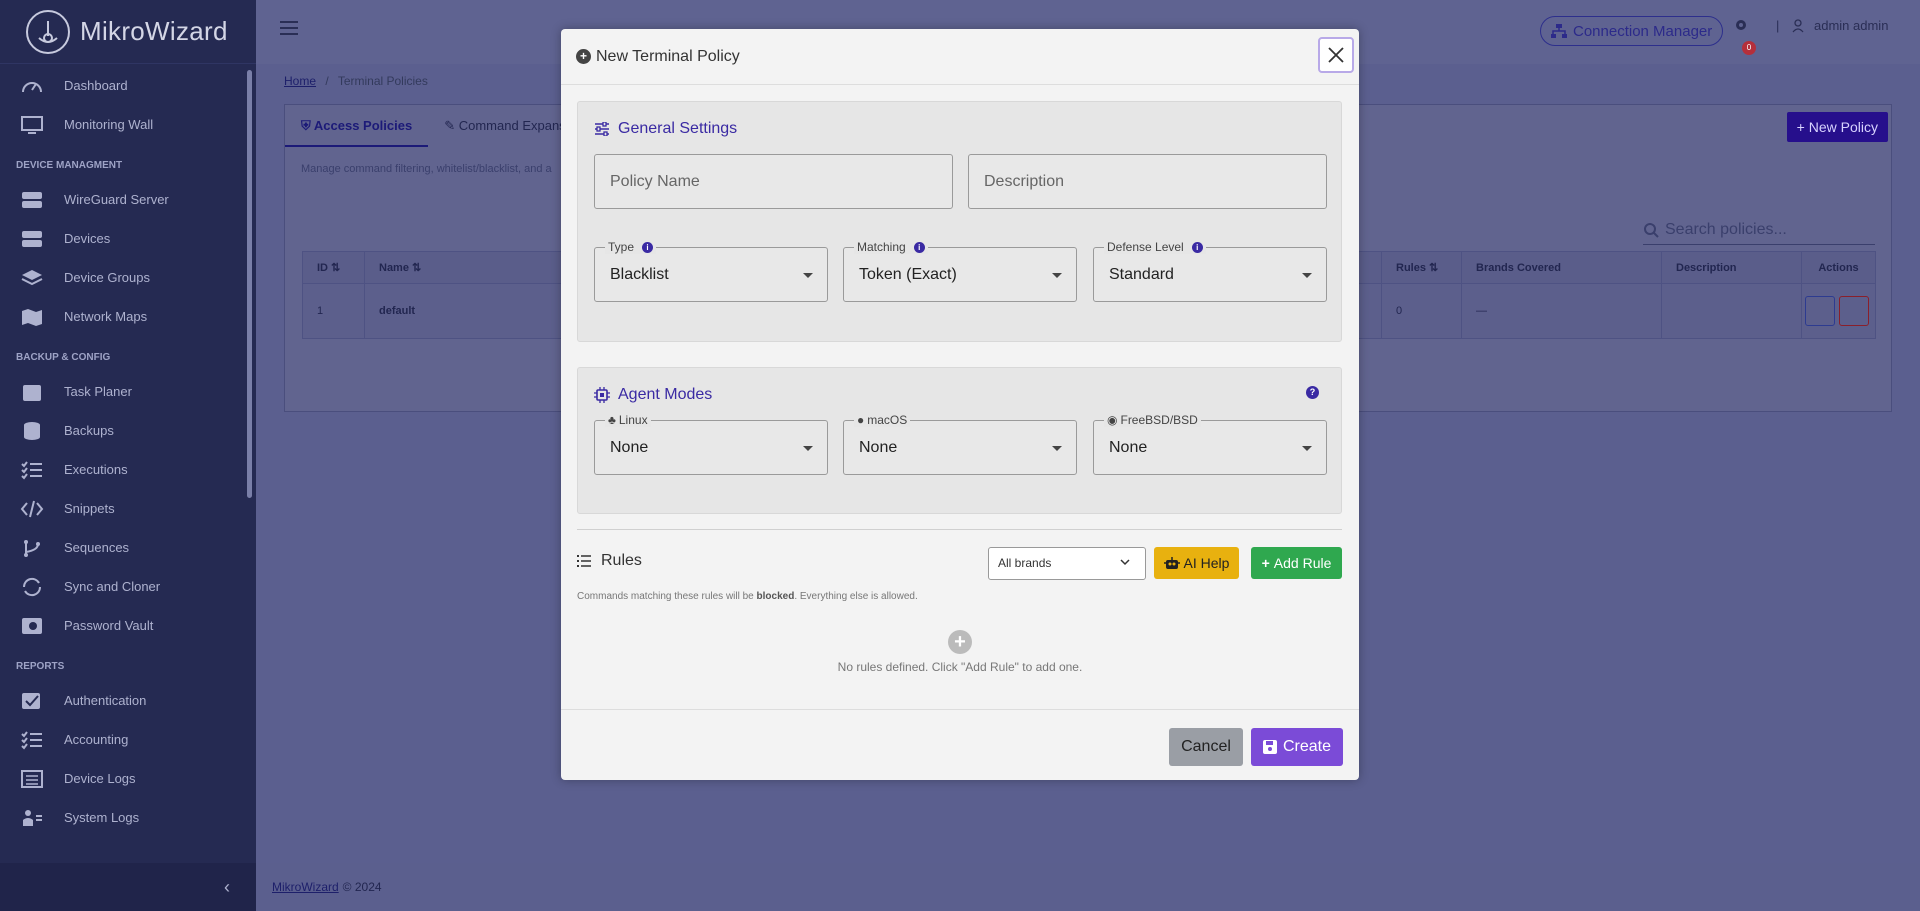 The width and height of the screenshot is (1920, 911). What do you see at coordinates (1141, 274) in the screenshot?
I see `defense-level-value: Standard` at bounding box center [1141, 274].